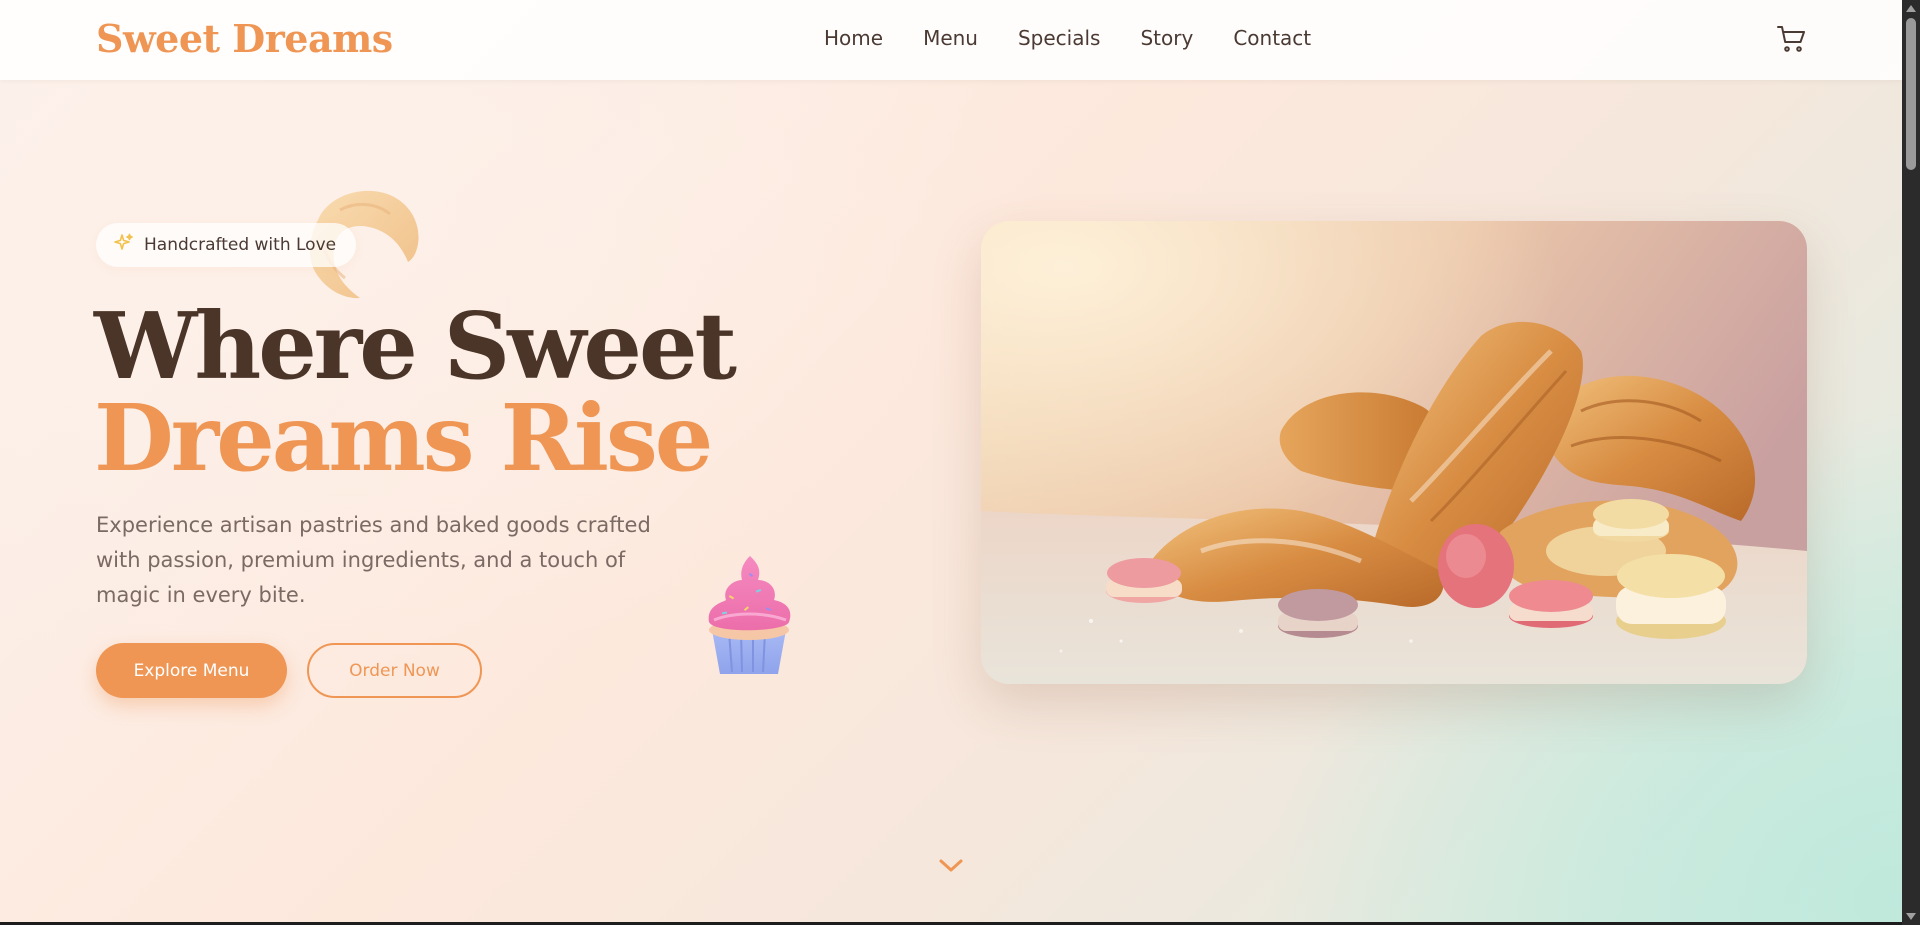 This screenshot has height=925, width=1920. Describe the element at coordinates (403, 438) in the screenshot. I see `hero-title-line2: Dreams Rise` at that location.